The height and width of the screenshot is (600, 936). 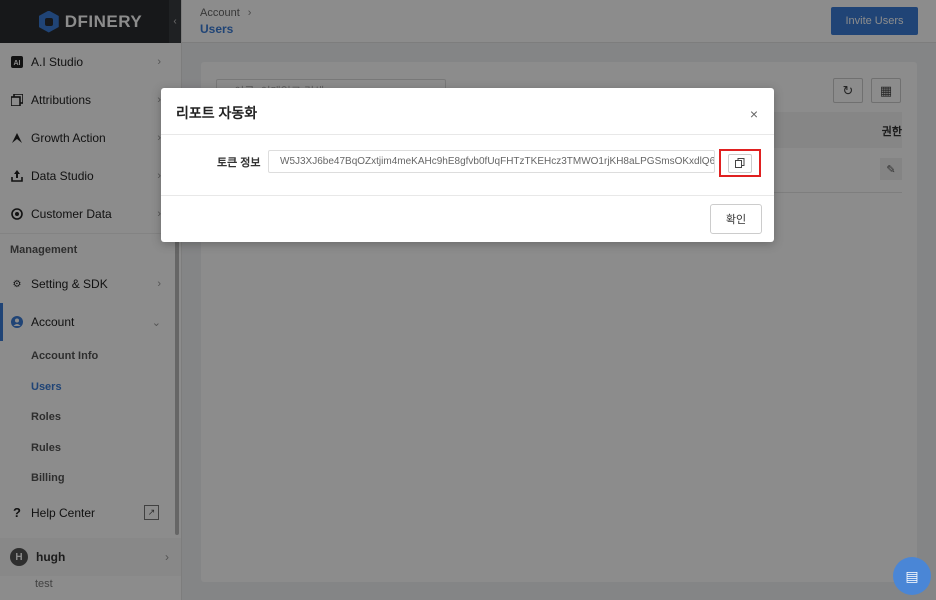 What do you see at coordinates (239, 163) in the screenshot?
I see `token-label: 토큰 정보` at bounding box center [239, 163].